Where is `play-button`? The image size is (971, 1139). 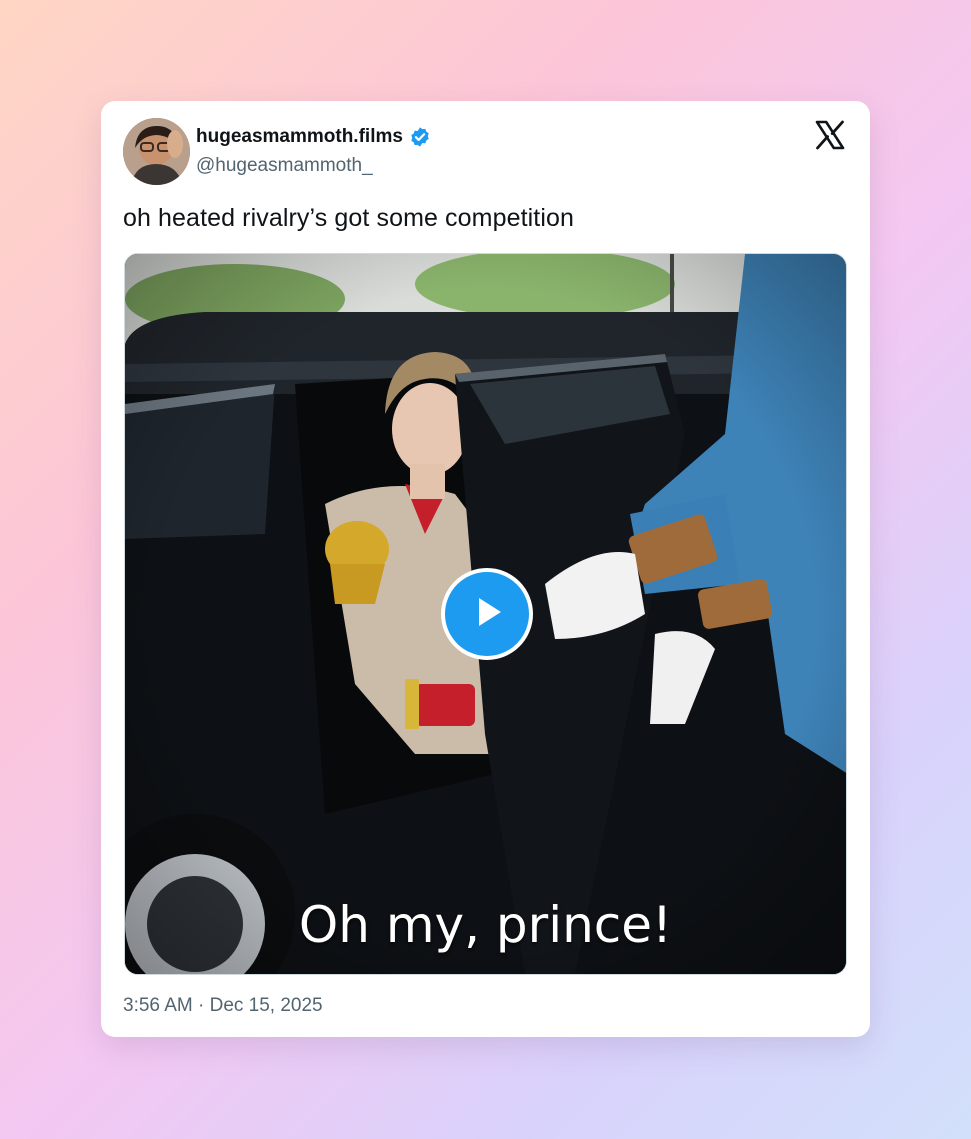 play-button is located at coordinates (487, 614).